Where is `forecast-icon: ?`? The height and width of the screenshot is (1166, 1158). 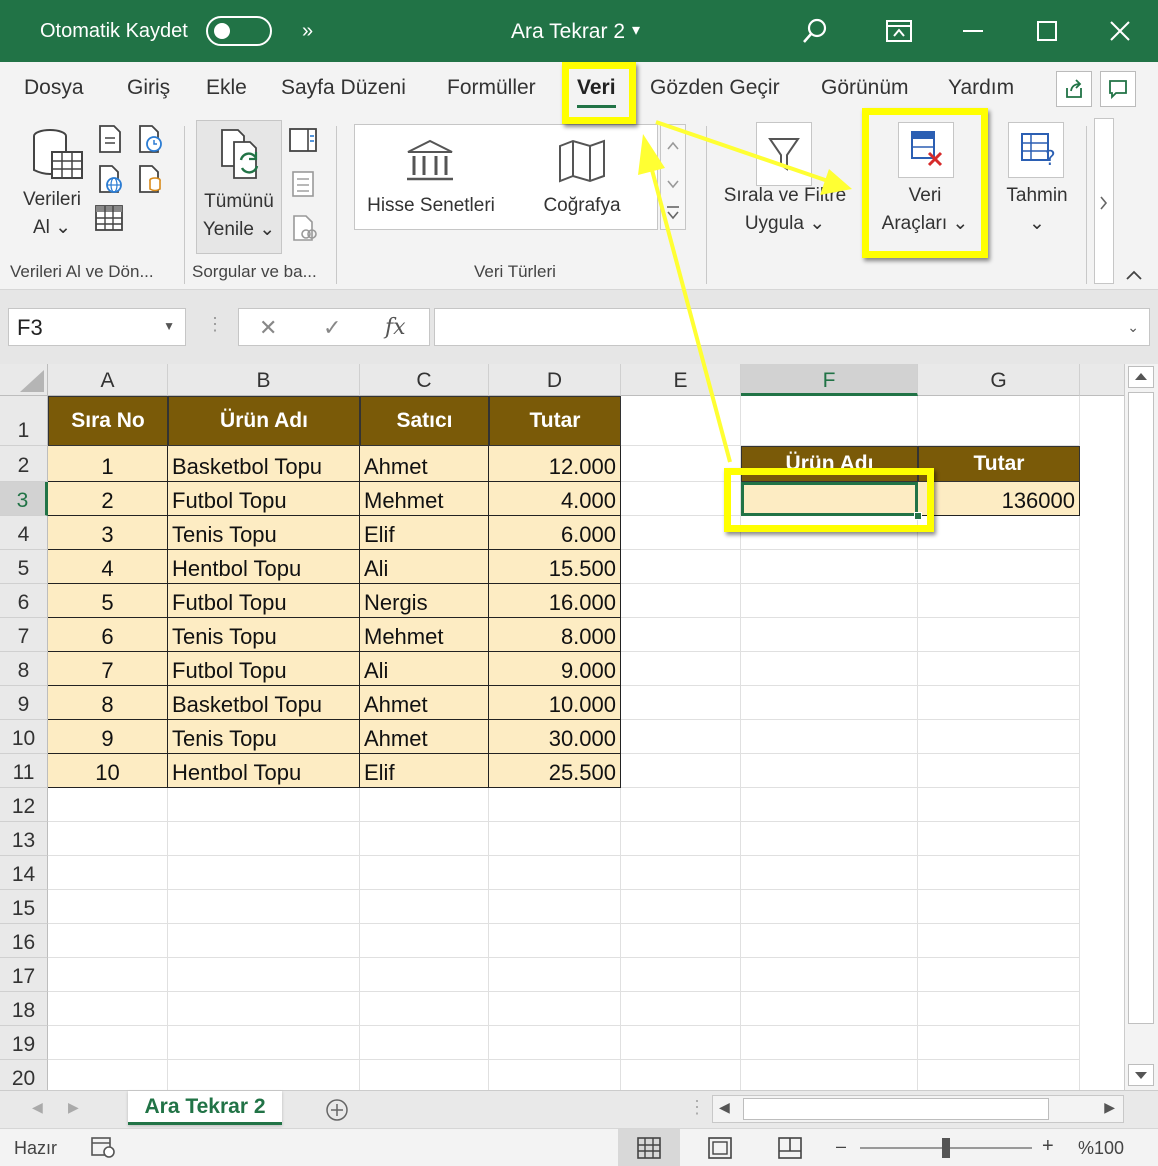 forecast-icon: ? is located at coordinates (1036, 150).